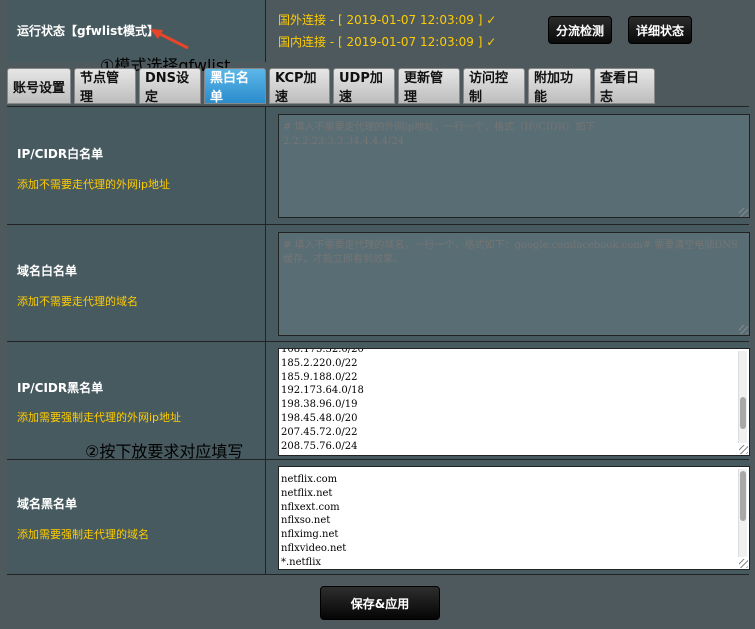  Describe the element at coordinates (170, 86) in the screenshot. I see `tab-dns: DNS设定` at that location.